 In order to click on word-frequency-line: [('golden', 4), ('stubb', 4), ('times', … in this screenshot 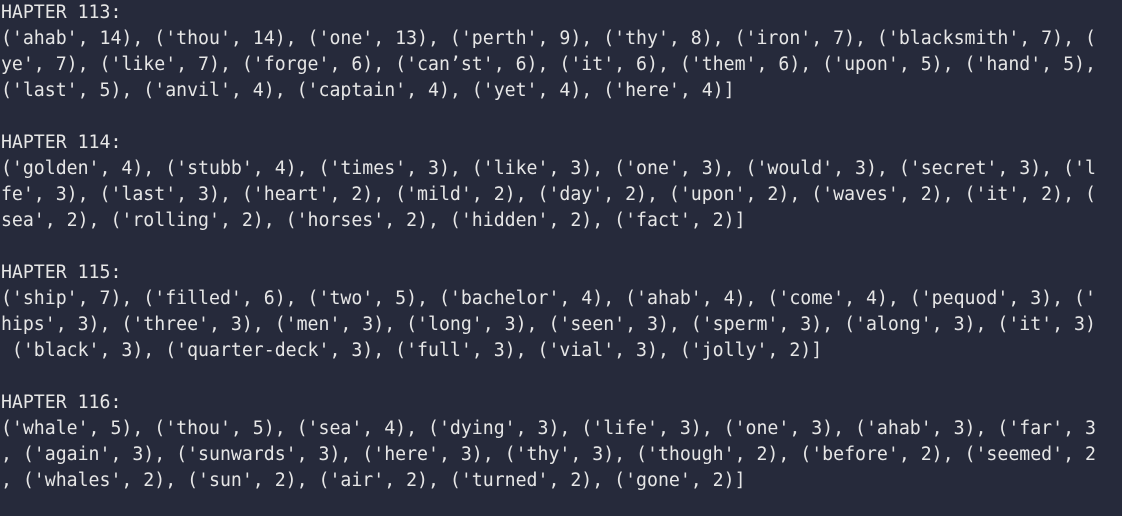, I will do `click(548, 168)`.